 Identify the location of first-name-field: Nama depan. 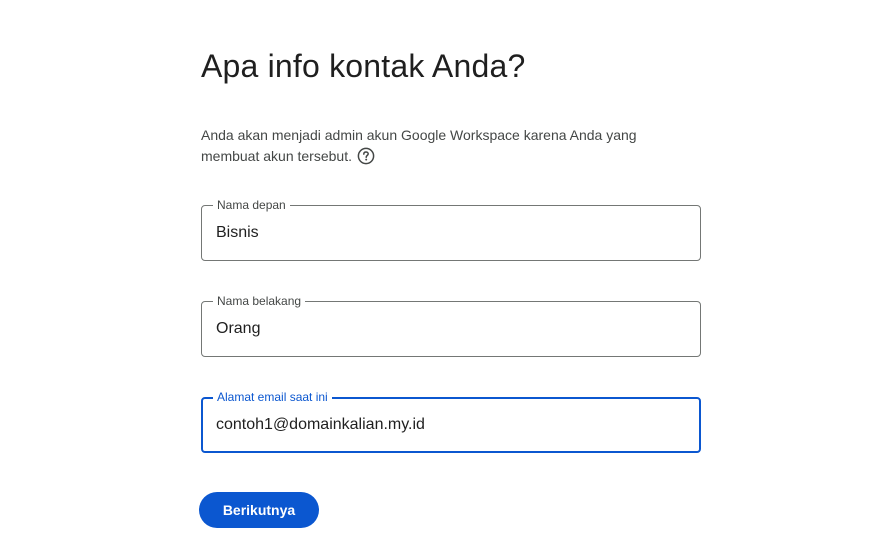
(451, 229).